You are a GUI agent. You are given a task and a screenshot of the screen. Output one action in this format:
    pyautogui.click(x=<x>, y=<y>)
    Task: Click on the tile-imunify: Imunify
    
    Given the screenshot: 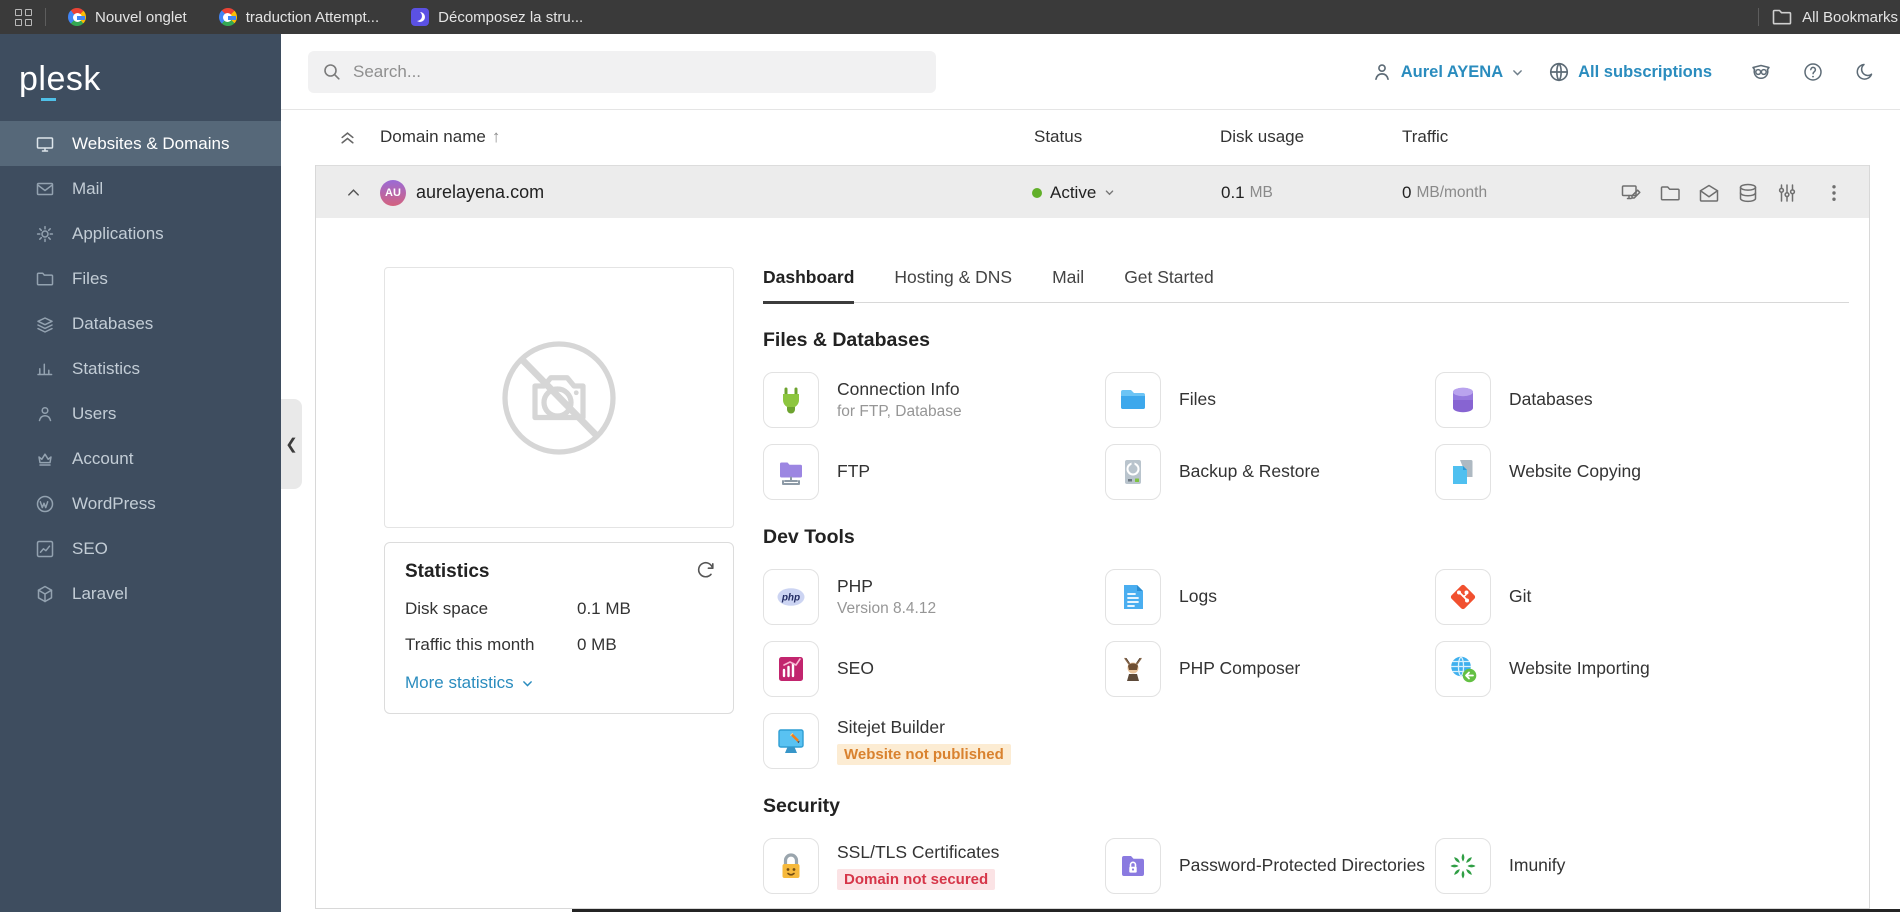 What is the action you would take?
    pyautogui.click(x=1605, y=866)
    